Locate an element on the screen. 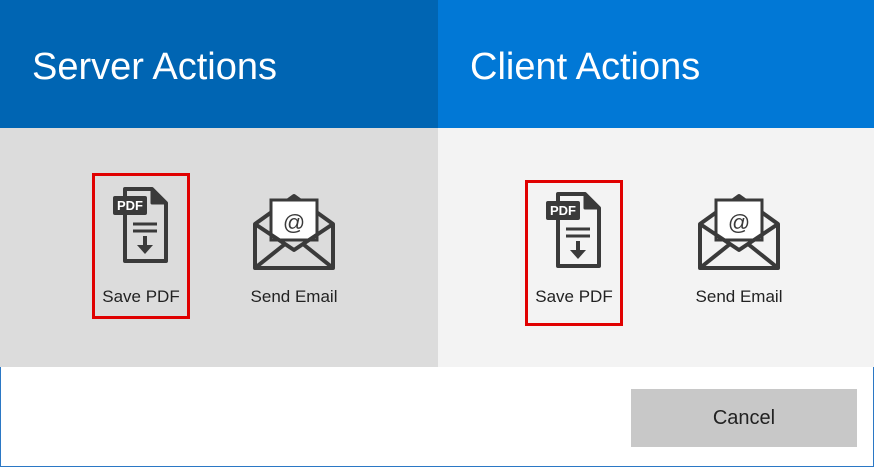 The image size is (874, 467). server-actions-title: Server Actions is located at coordinates (154, 67).